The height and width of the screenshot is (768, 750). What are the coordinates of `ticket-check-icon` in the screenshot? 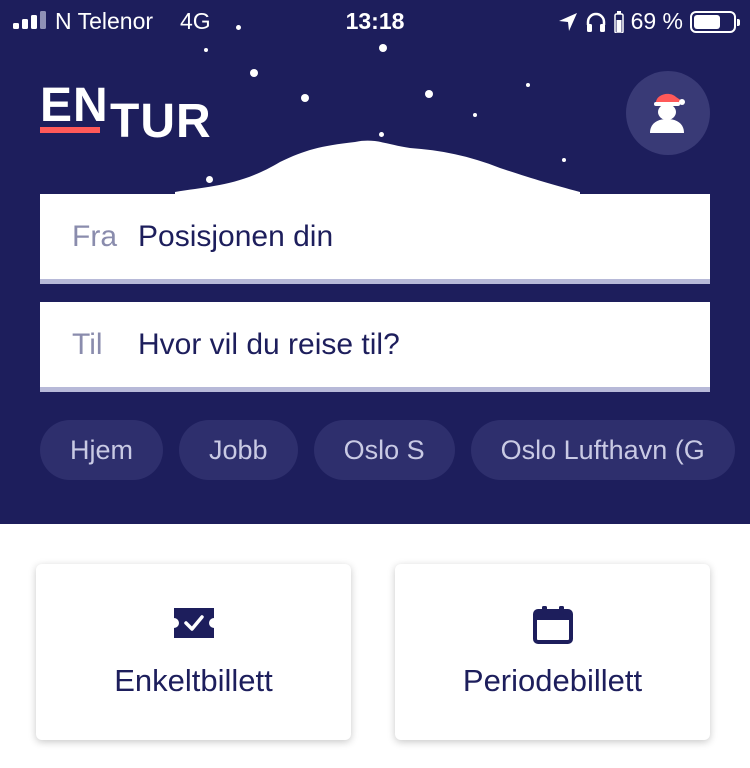 It's located at (193, 623).